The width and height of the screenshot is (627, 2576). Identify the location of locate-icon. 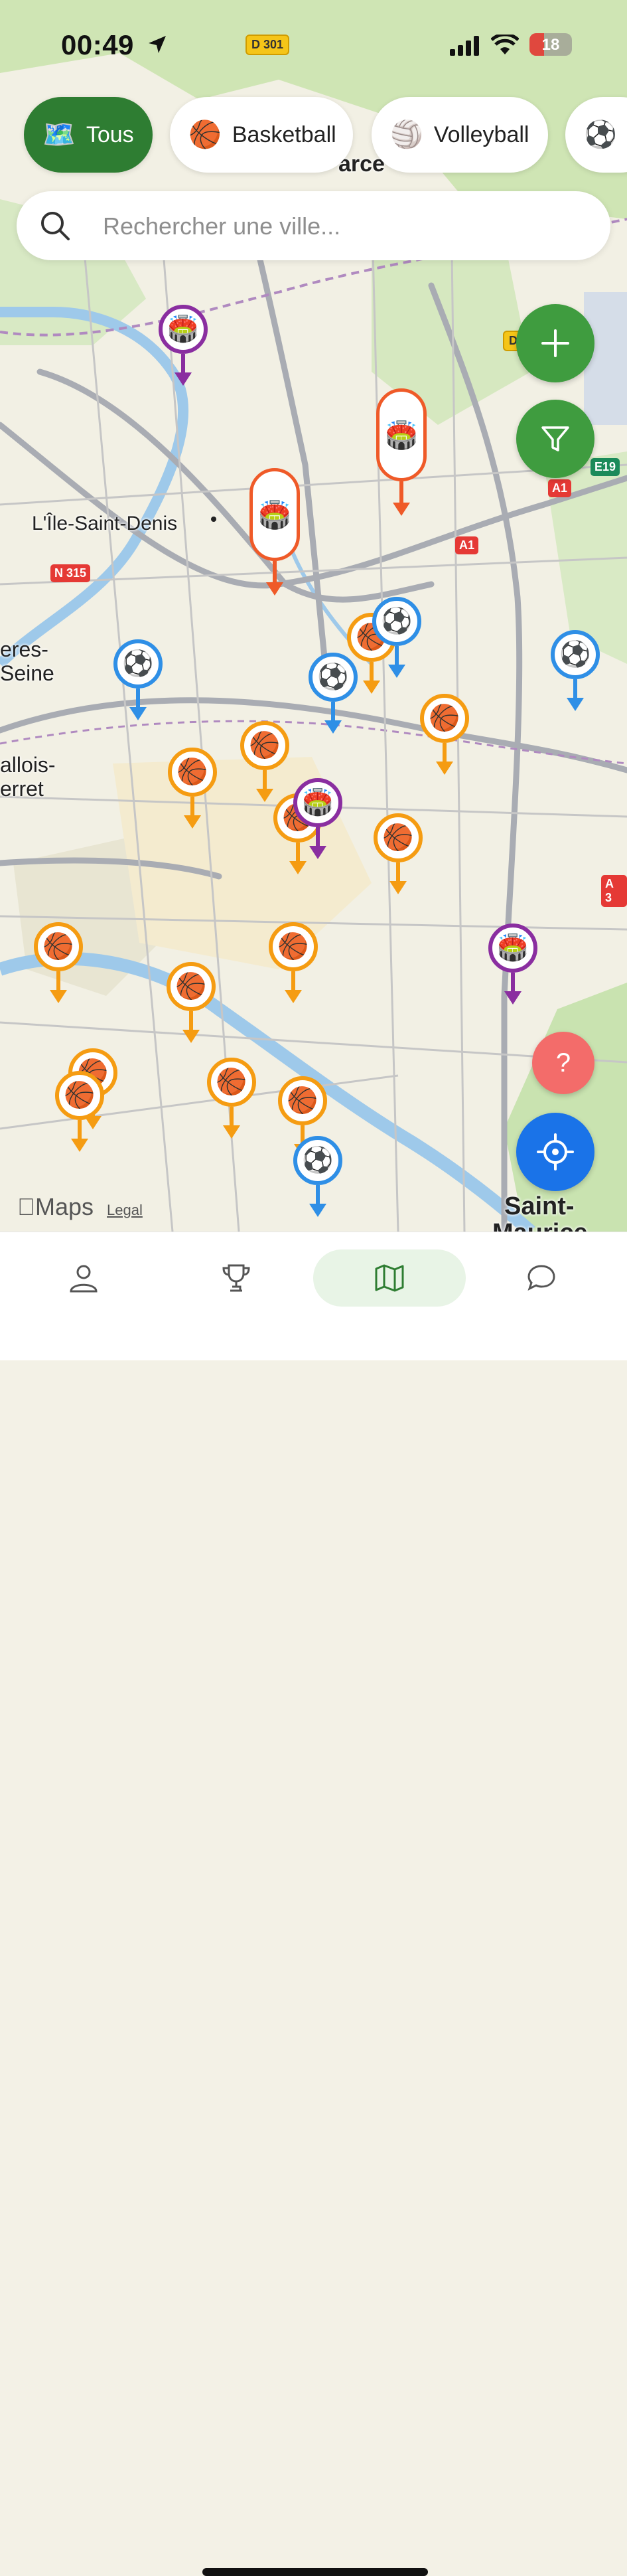
(555, 1151).